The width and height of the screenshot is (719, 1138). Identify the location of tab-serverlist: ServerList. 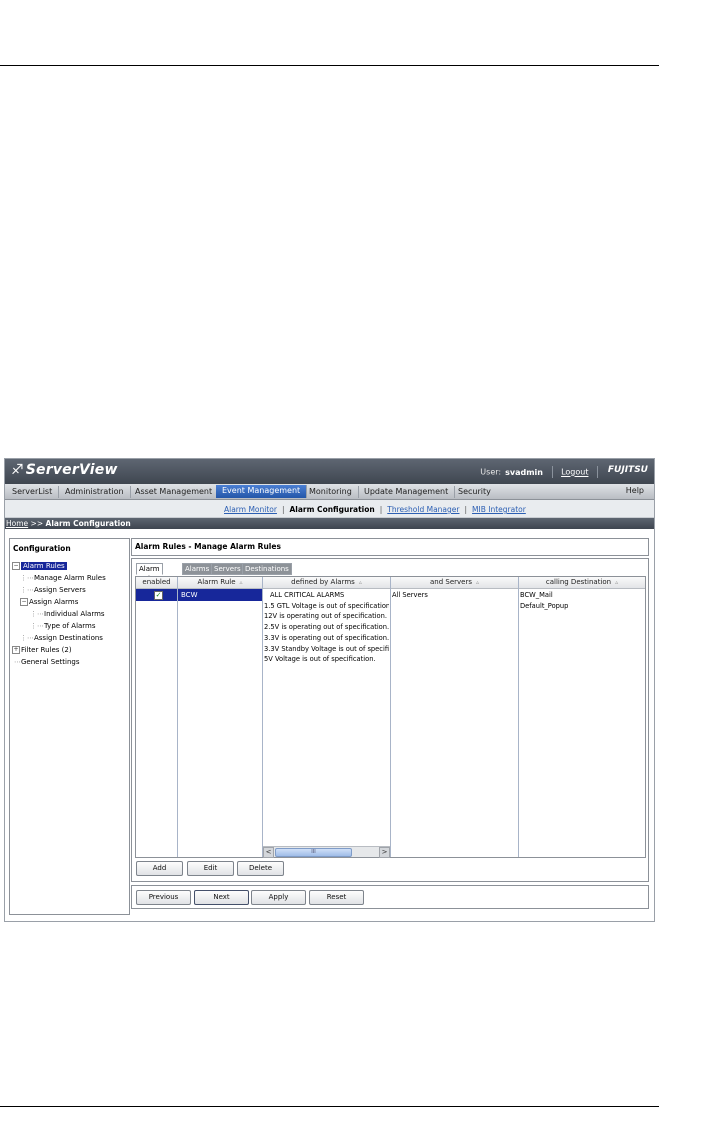
(33, 492).